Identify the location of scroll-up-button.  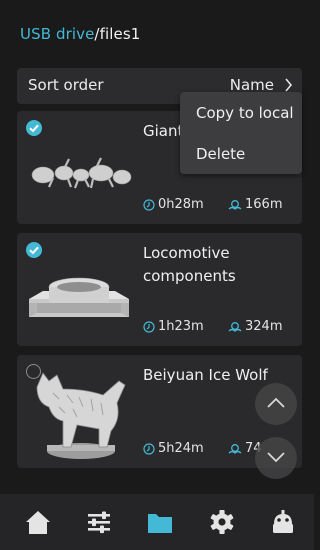
(276, 404).